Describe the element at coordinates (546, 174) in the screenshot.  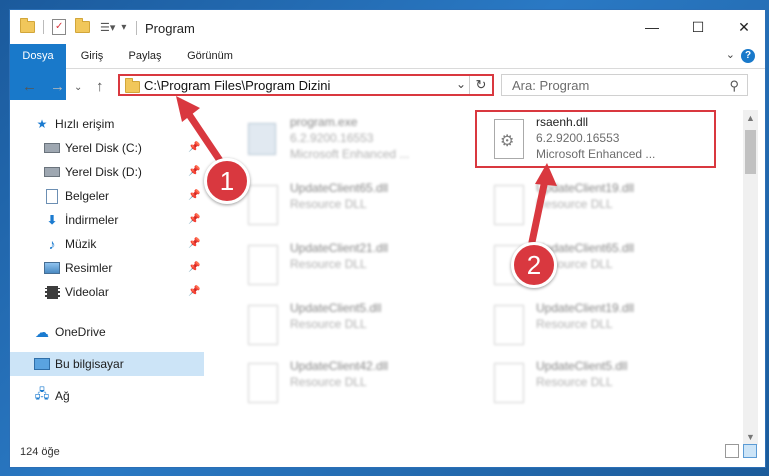
I see `arrow-2-head` at that location.